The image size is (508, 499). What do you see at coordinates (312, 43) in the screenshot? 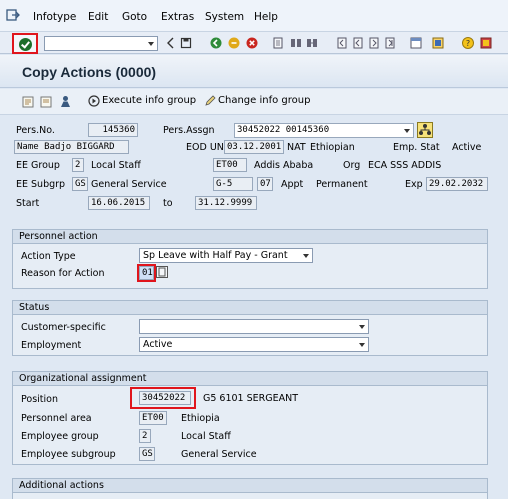
I see `find-next-icon` at bounding box center [312, 43].